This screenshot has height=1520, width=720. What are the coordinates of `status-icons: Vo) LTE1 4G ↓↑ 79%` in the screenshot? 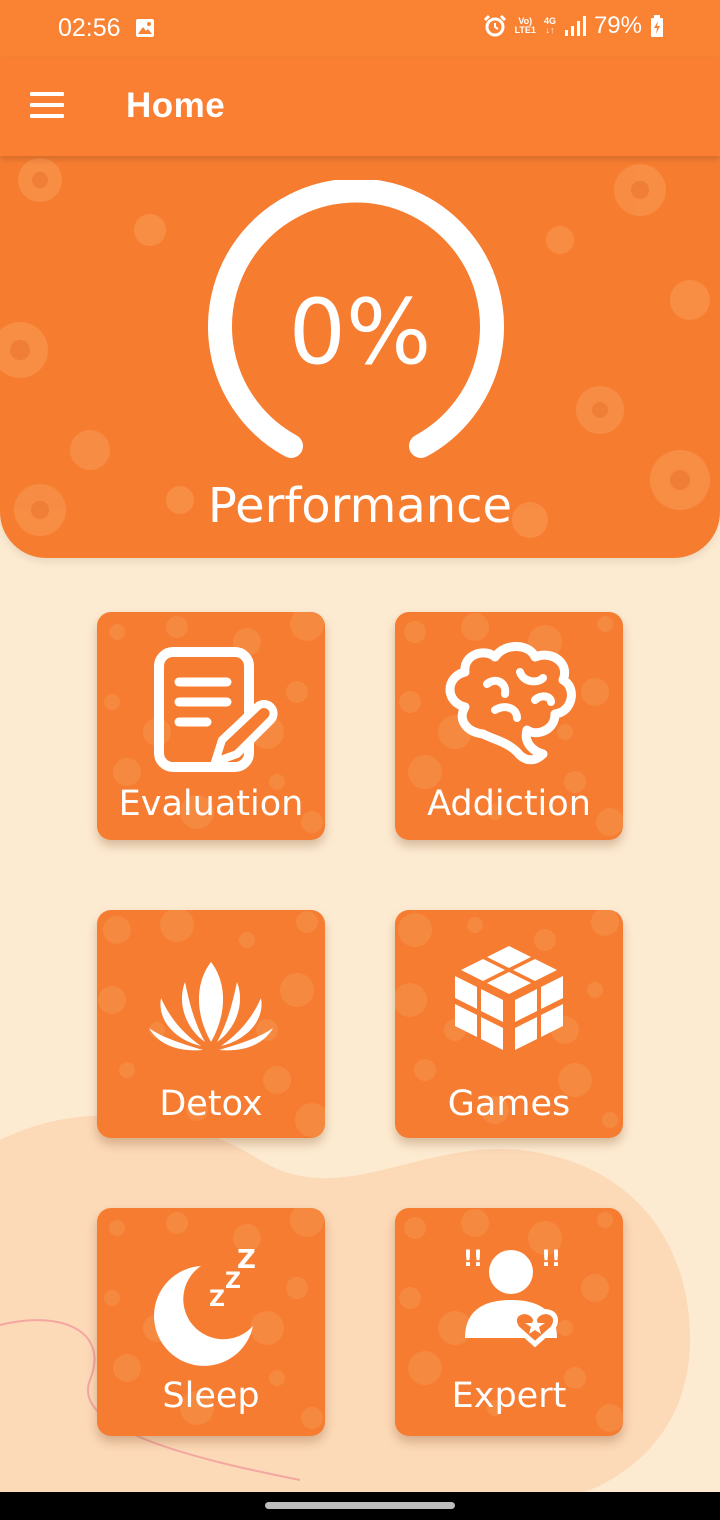 It's located at (573, 26).